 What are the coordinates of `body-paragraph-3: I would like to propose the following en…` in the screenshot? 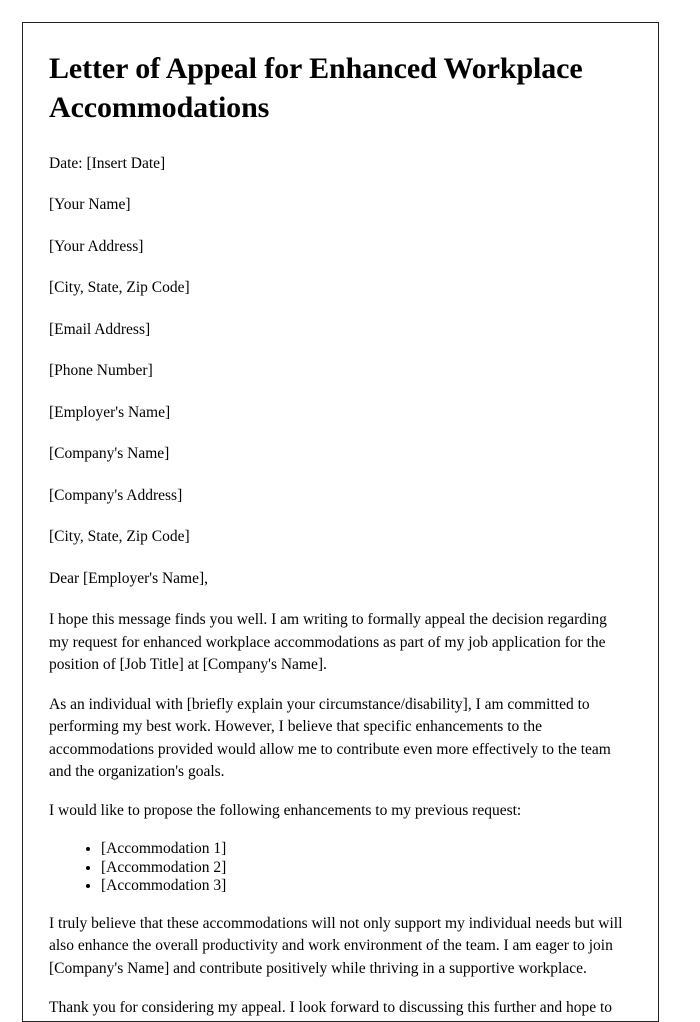 It's located at (285, 811).